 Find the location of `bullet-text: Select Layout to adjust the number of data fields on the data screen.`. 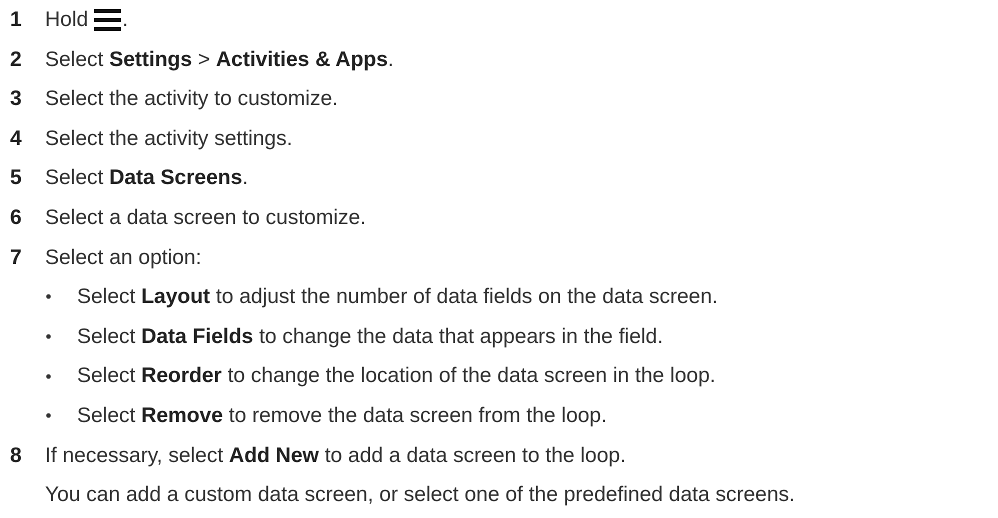

bullet-text: Select Layout to adjust the number of data fields on the data screen. is located at coordinates (397, 297).